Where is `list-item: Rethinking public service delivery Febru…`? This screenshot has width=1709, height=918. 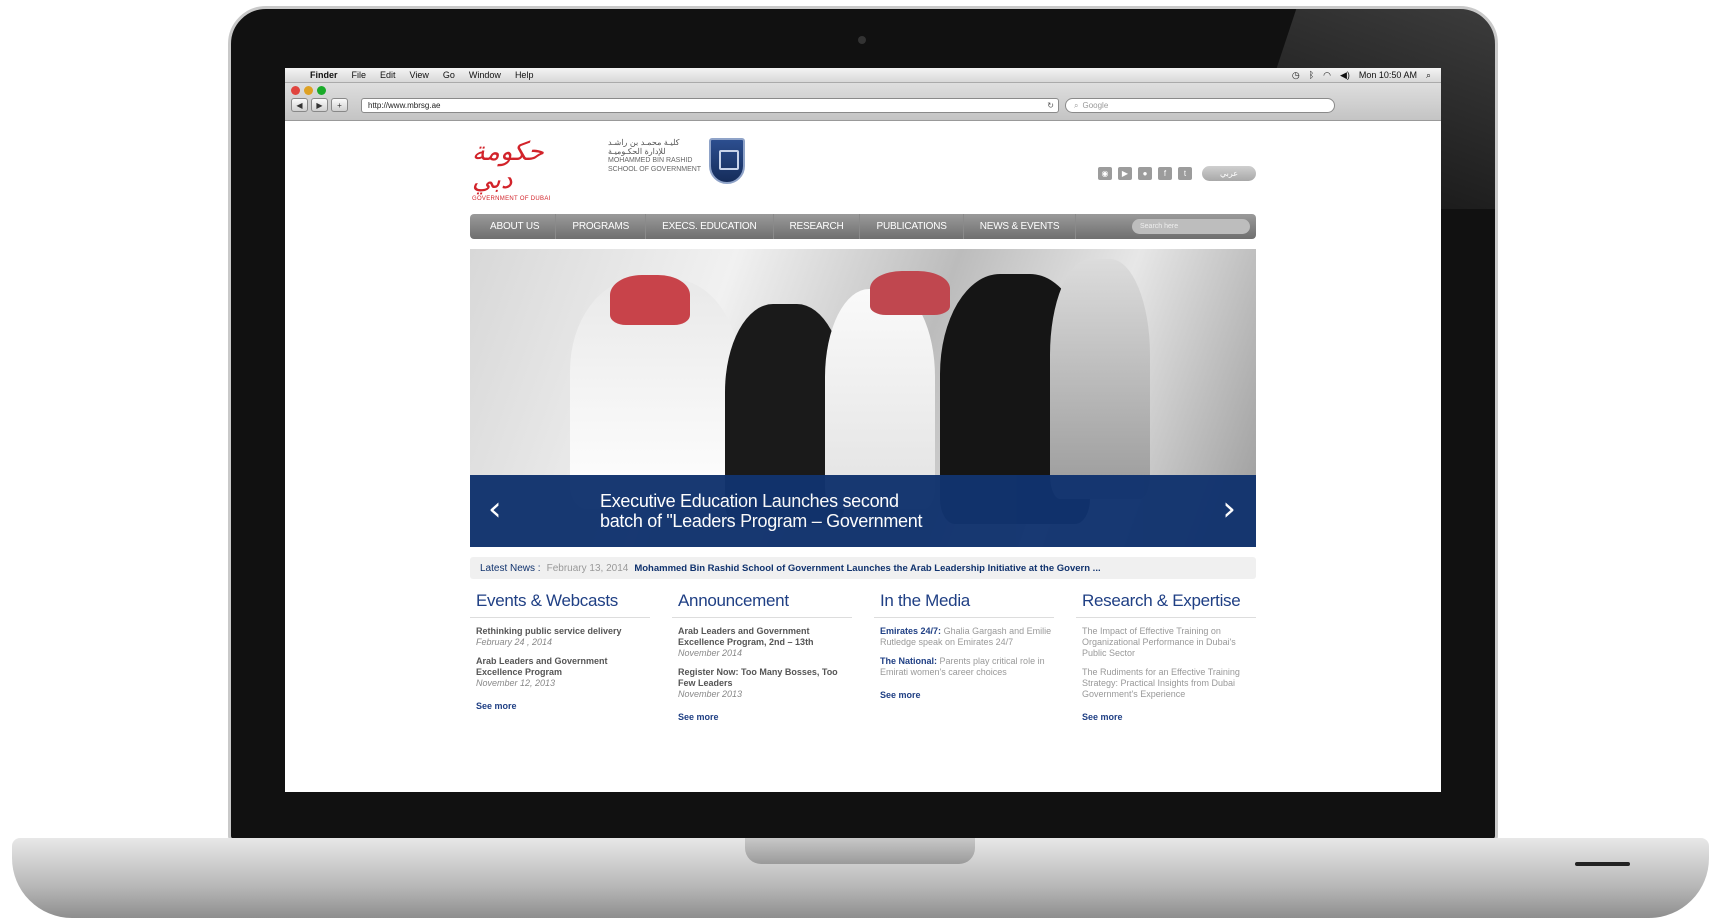
list-item: Rethinking public service delivery Febru… is located at coordinates (560, 633).